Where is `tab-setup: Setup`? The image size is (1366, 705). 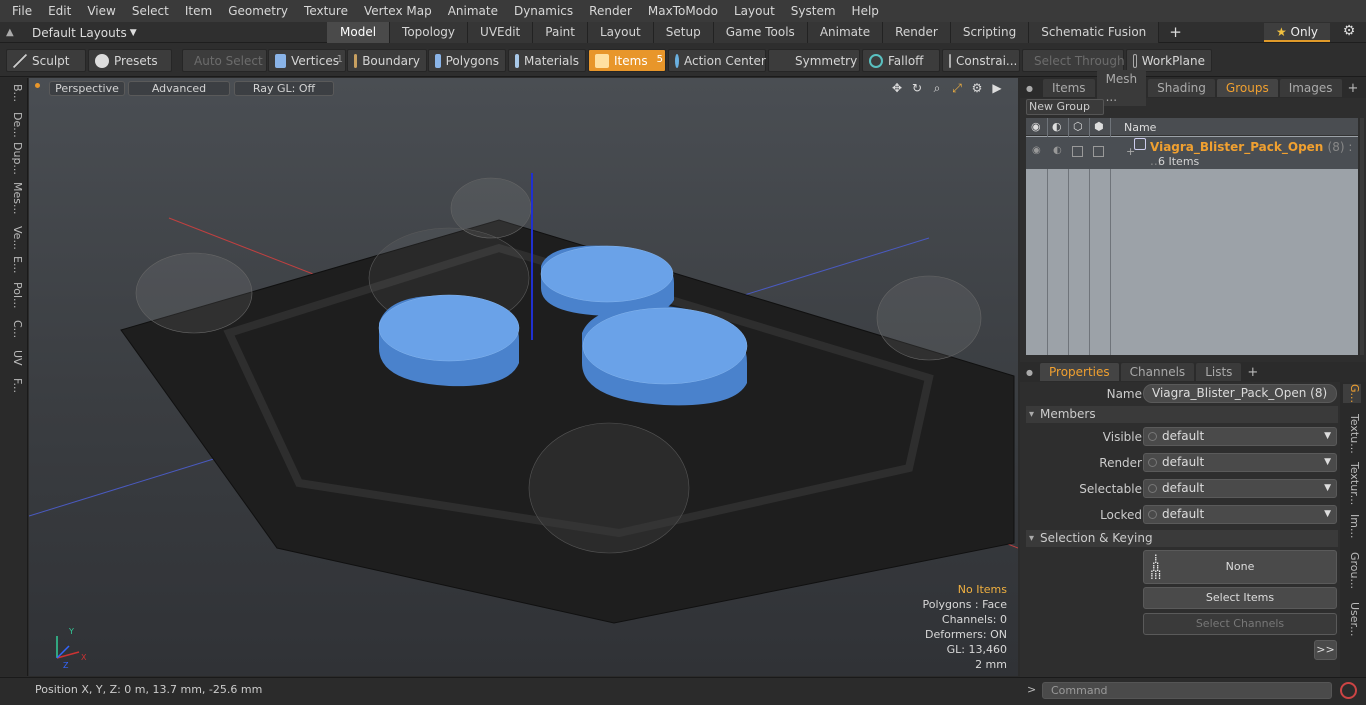
tab-setup: Setup is located at coordinates (683, 32).